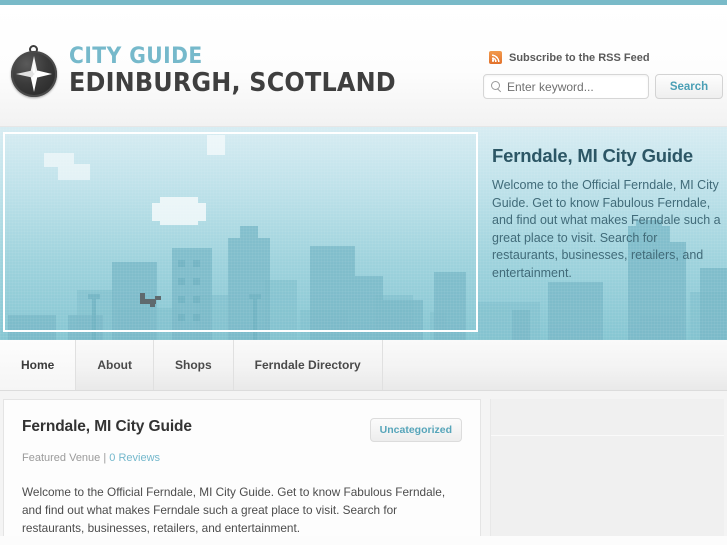 This screenshot has width=727, height=545. Describe the element at coordinates (607, 467) in the screenshot. I see `sidebar` at that location.